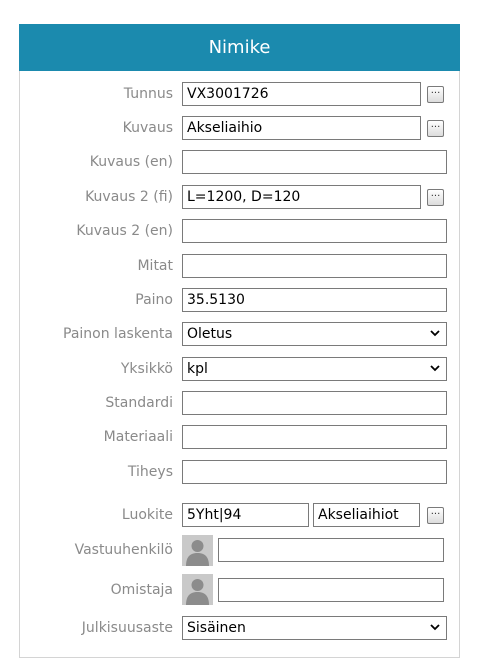 This screenshot has width=489, height=671. Describe the element at coordinates (301, 94) in the screenshot. I see `tunnus-input: VX3001726` at that location.